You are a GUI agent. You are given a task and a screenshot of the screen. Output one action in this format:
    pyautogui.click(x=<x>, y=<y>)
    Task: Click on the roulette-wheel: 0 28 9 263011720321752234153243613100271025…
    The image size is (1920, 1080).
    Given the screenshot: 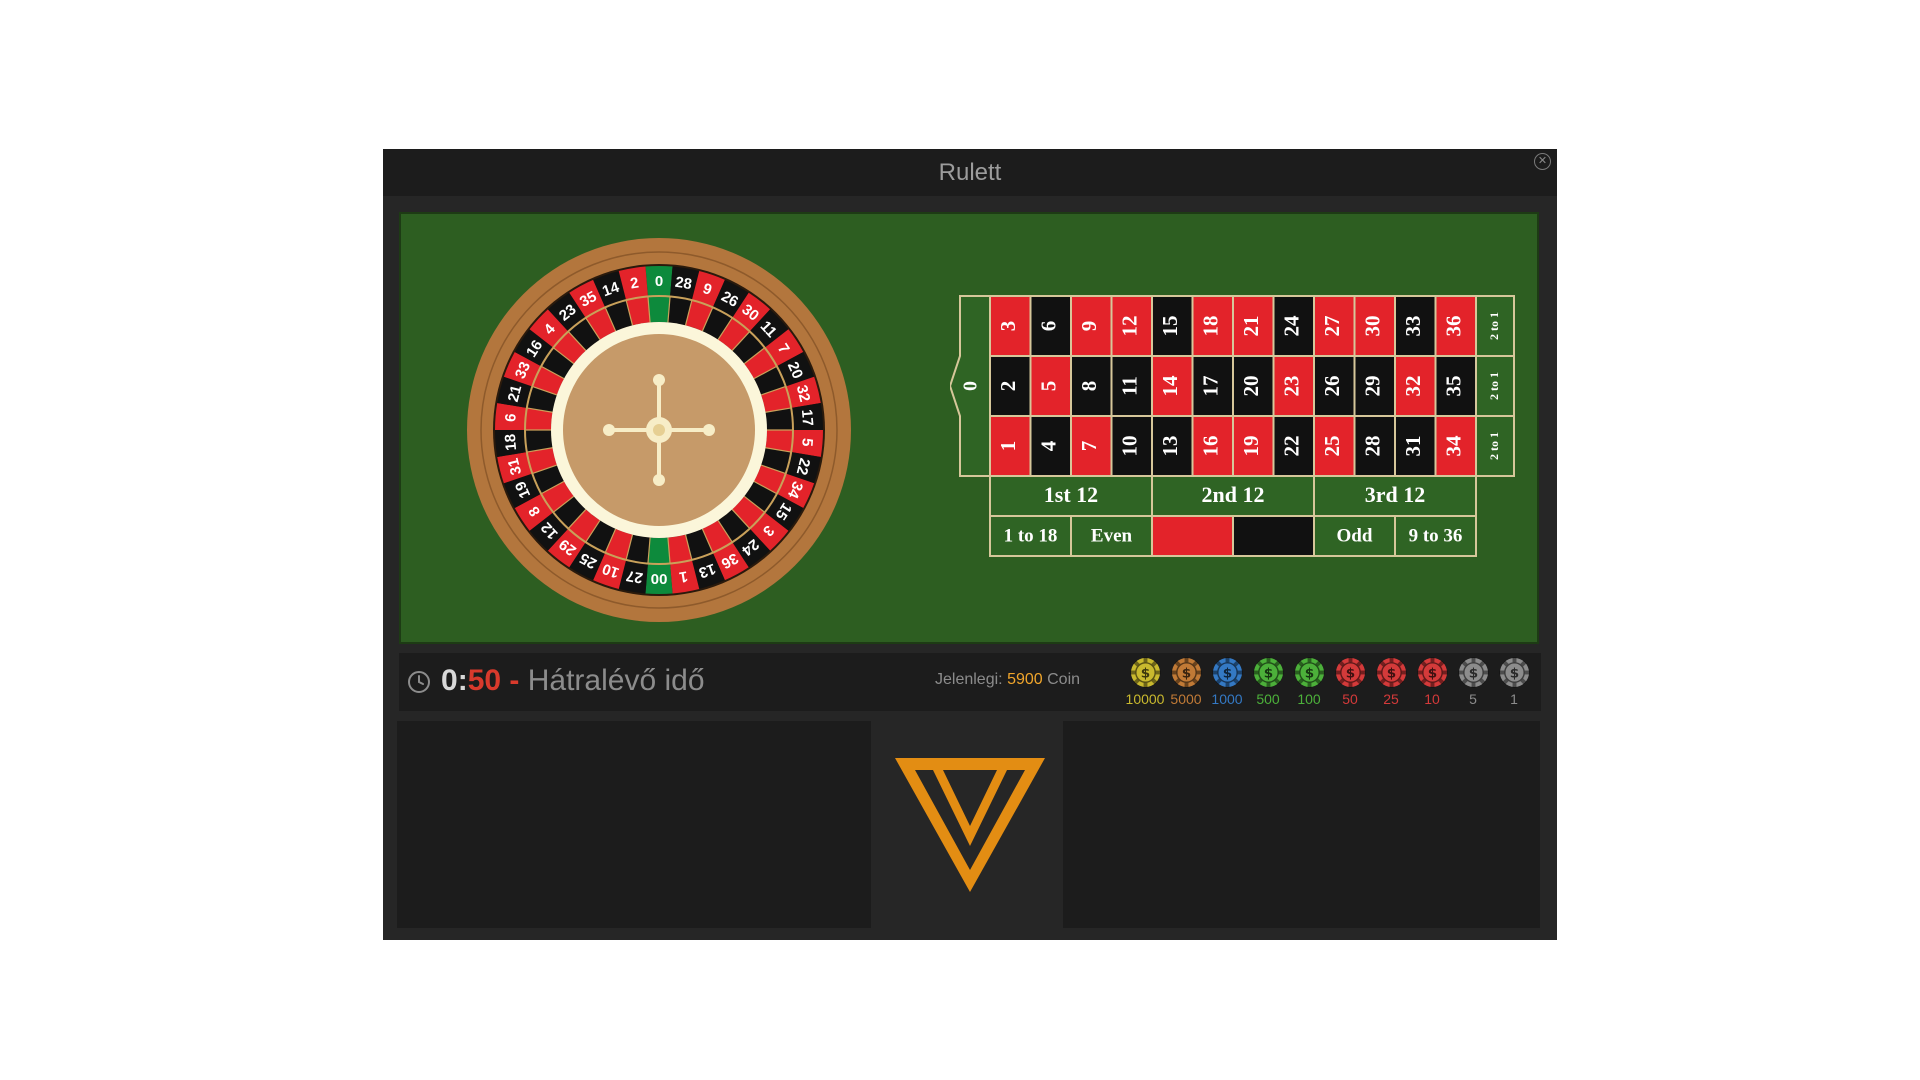 What is the action you would take?
    pyautogui.click(x=659, y=430)
    